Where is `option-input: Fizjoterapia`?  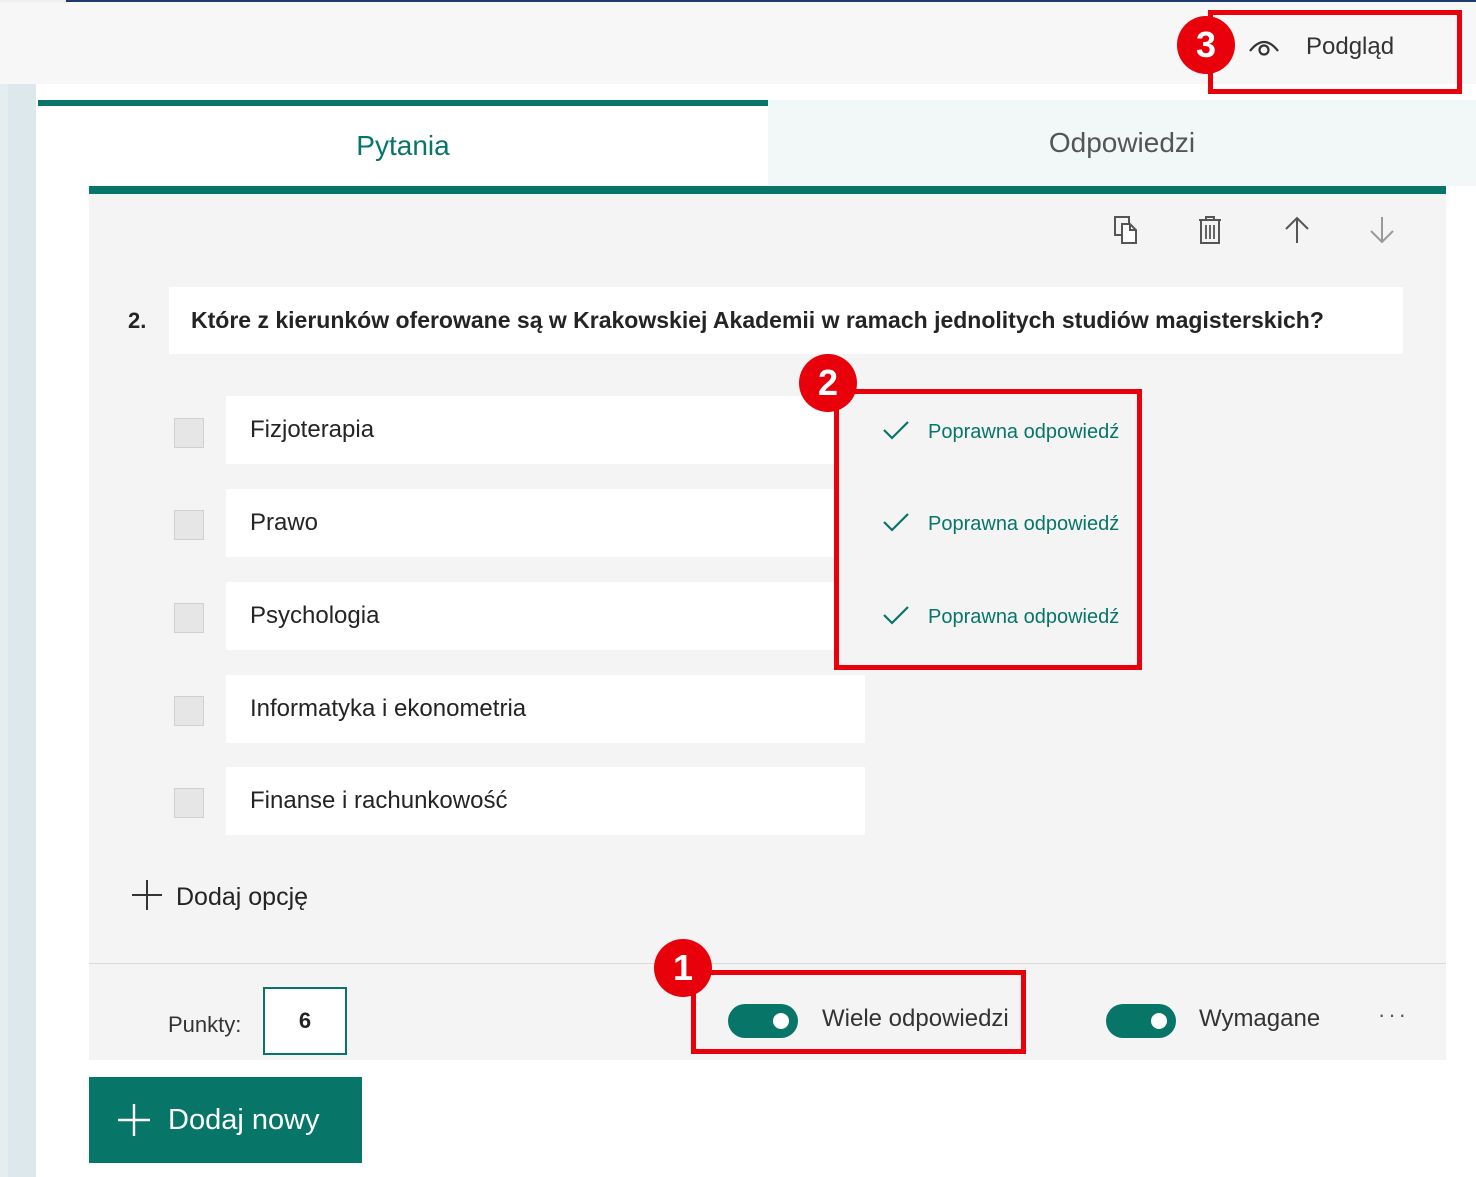 option-input: Fizjoterapia is located at coordinates (531, 430).